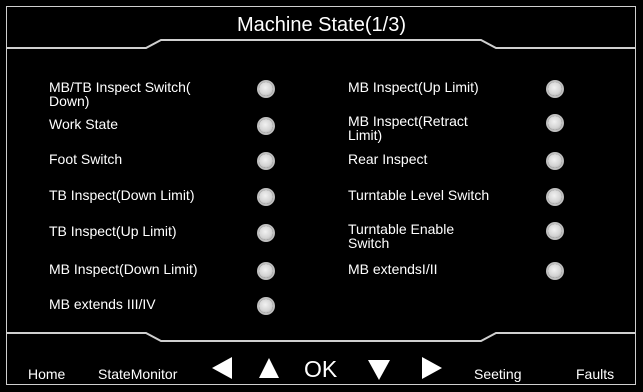 This screenshot has height=392, width=643. Describe the element at coordinates (137, 374) in the screenshot. I see `state-monitor-button: StateMonitor` at that location.